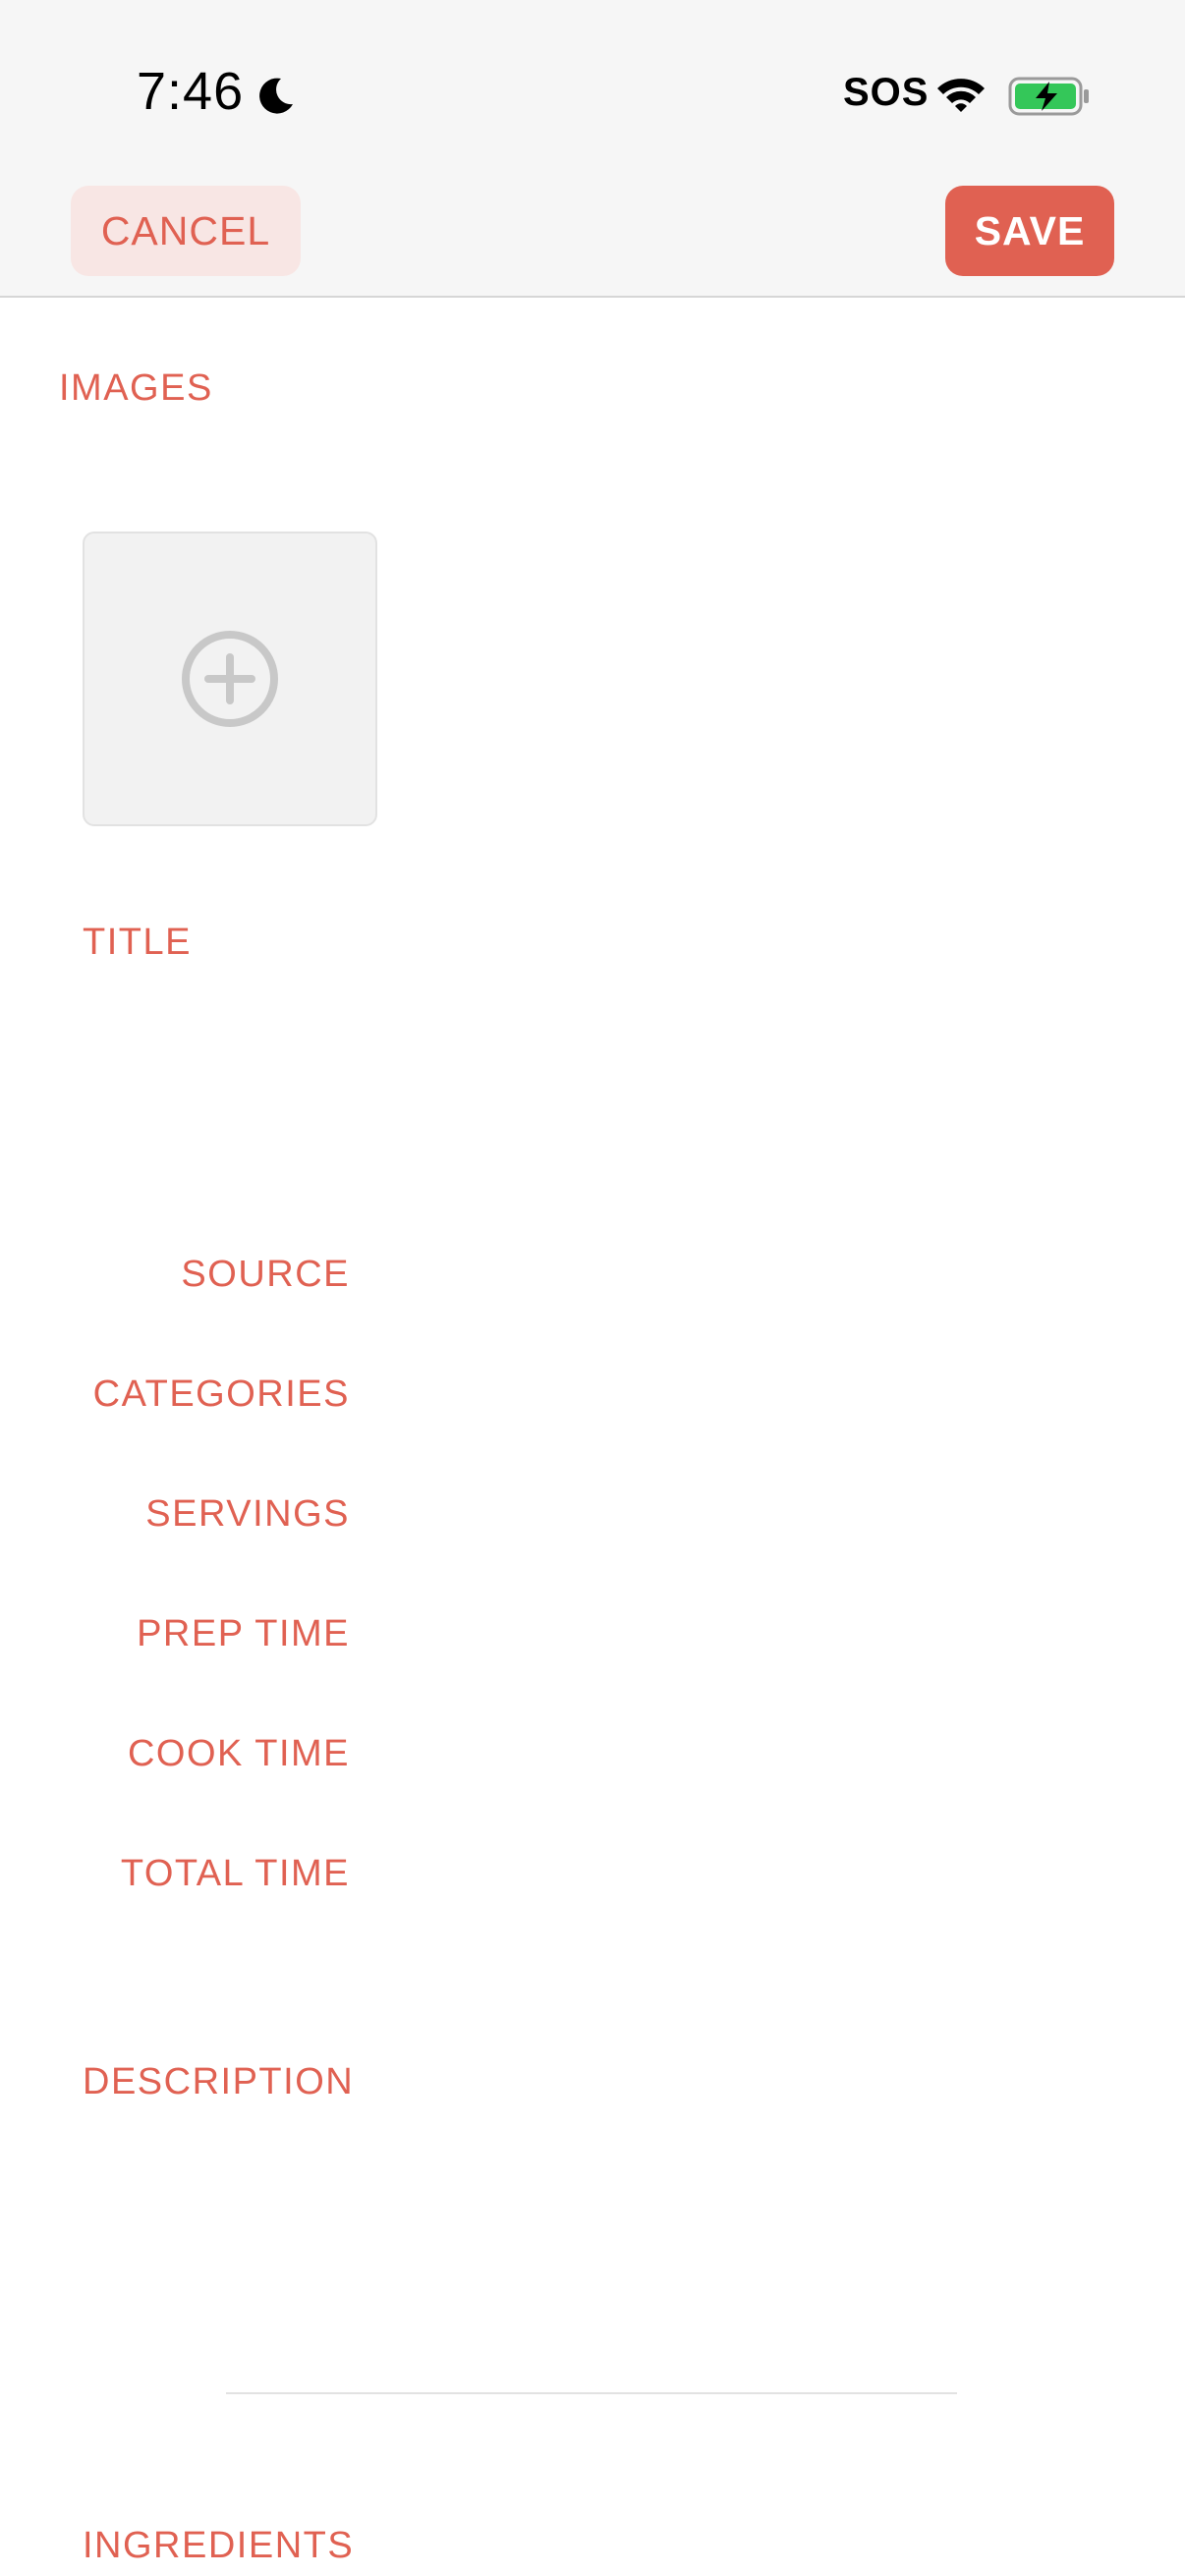 The height and width of the screenshot is (2576, 1185). I want to click on top-bar: 7:46 SOS CANCEL SAVE, so click(592, 149).